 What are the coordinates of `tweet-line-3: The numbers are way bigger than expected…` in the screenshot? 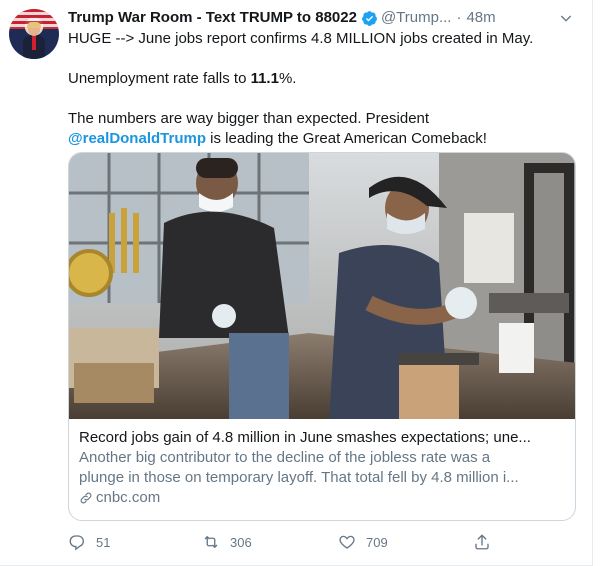 It's located at (249, 118).